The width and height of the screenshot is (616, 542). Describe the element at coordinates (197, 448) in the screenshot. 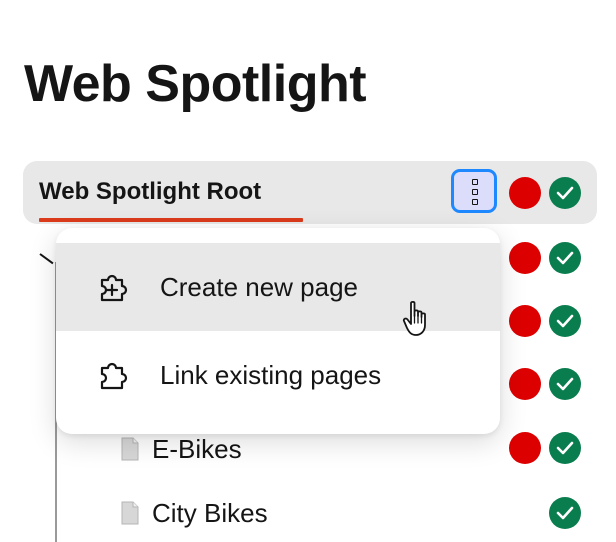

I see `tree-item-label: E-Bikes` at that location.